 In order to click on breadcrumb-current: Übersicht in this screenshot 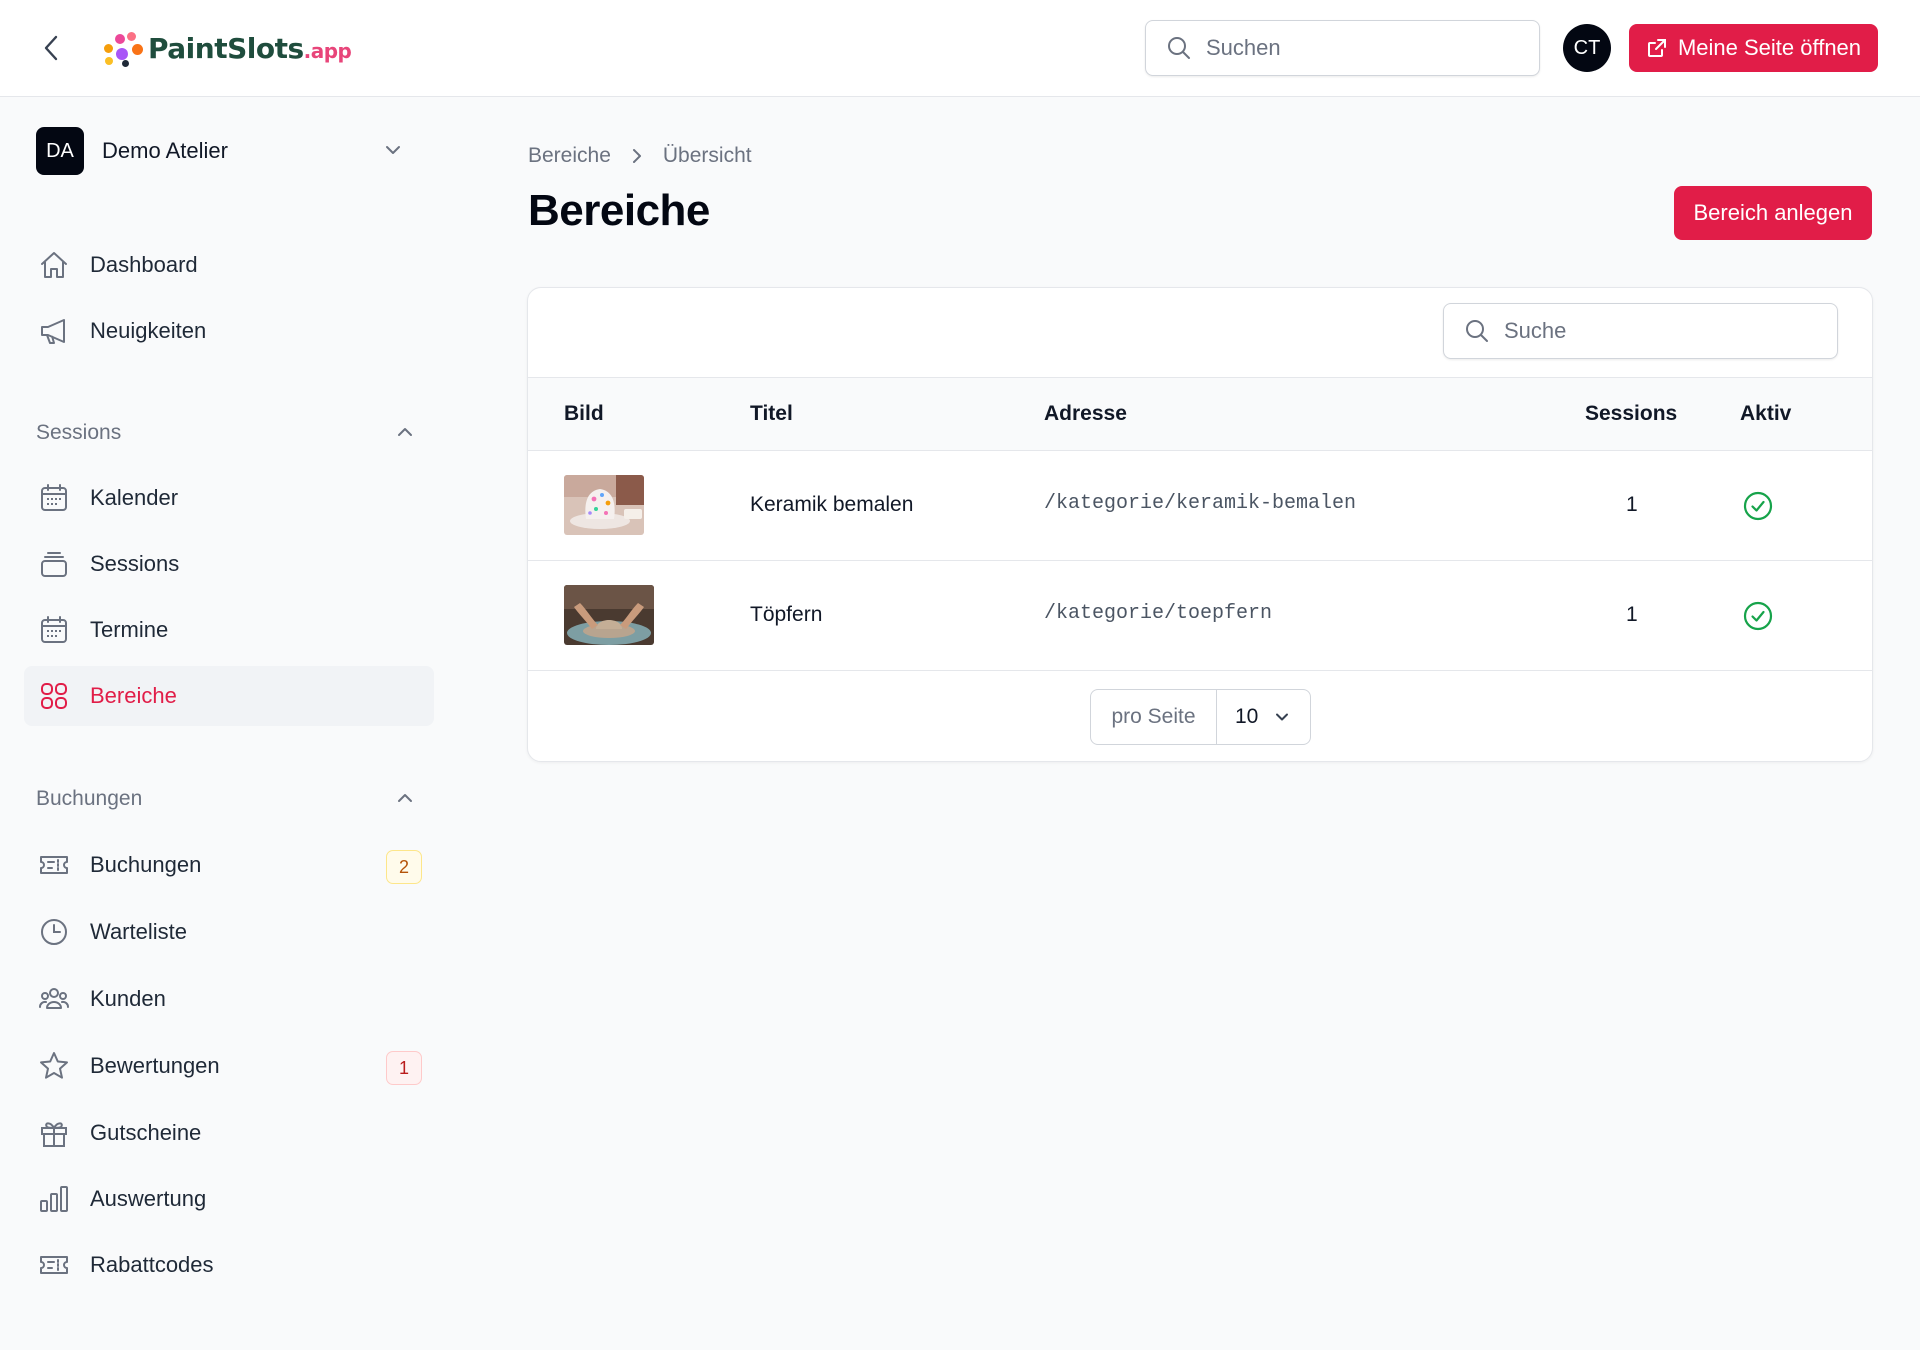, I will do `click(707, 155)`.